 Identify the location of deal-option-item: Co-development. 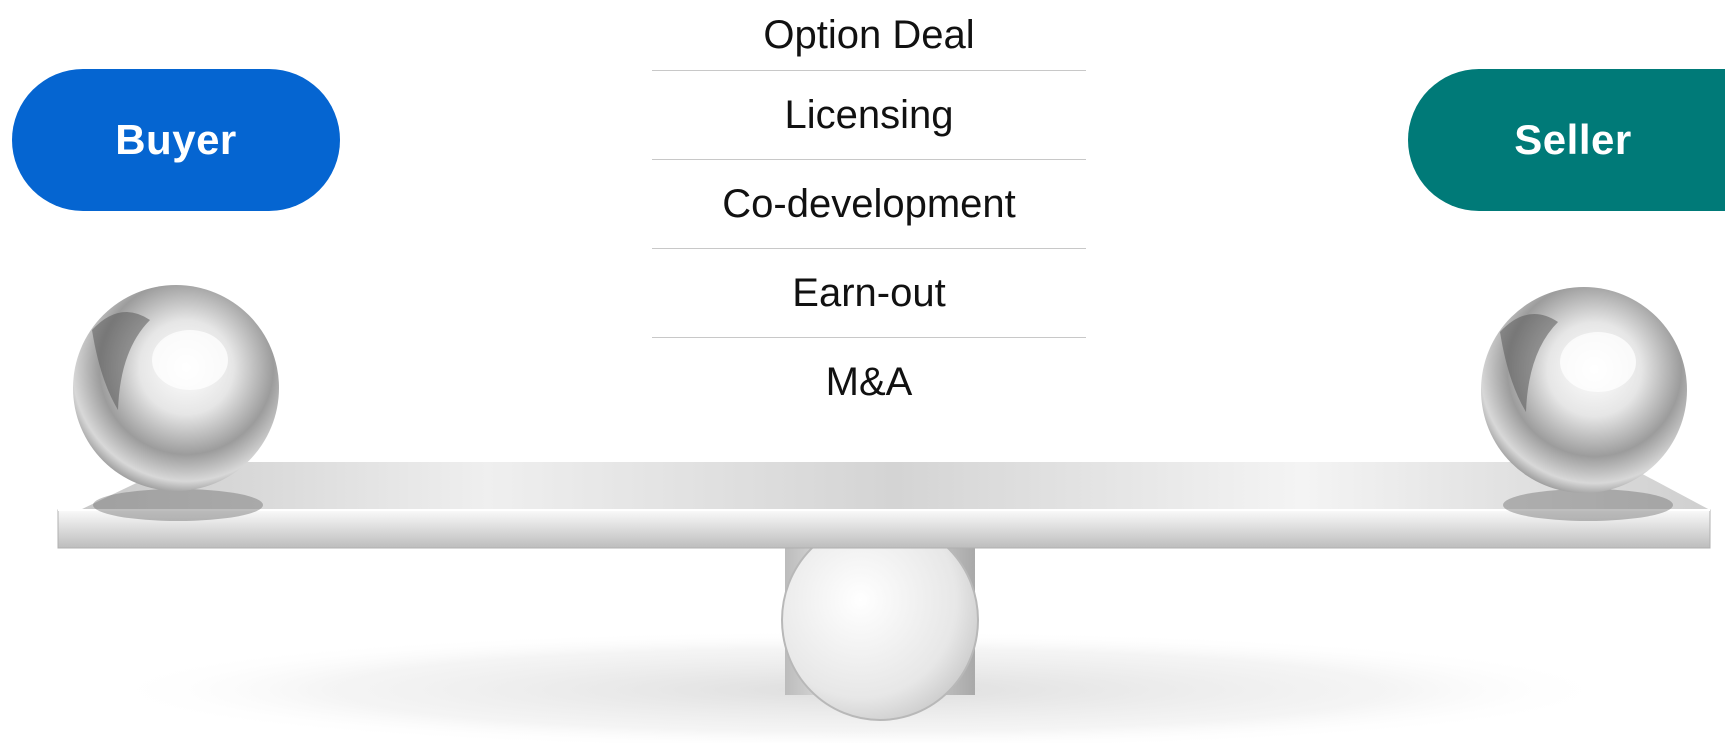
(869, 204).